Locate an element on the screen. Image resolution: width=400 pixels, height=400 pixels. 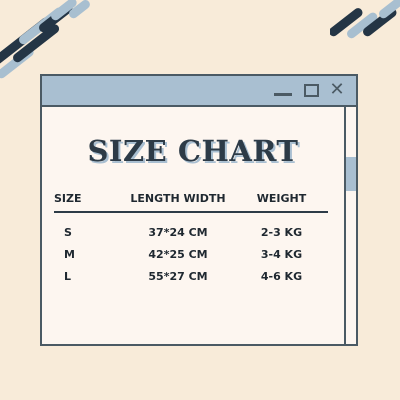
page-title: SIZE CHART is located at coordinates (193, 151).